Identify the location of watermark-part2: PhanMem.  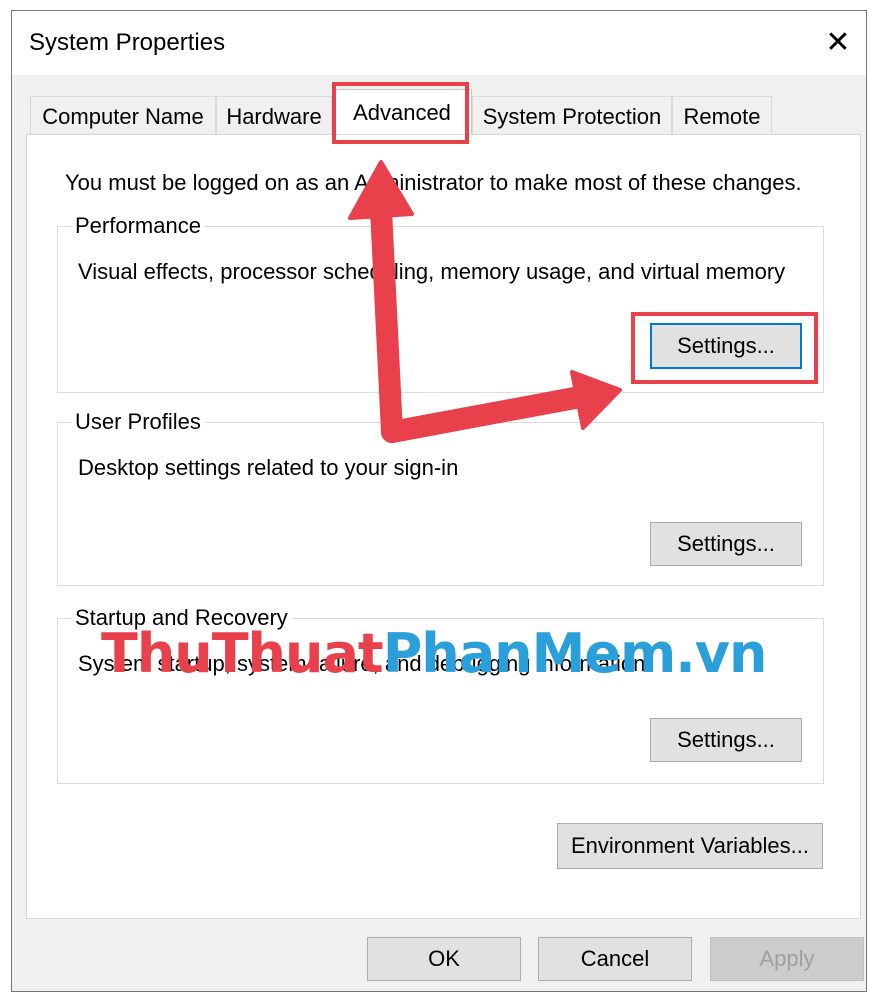
(529, 653).